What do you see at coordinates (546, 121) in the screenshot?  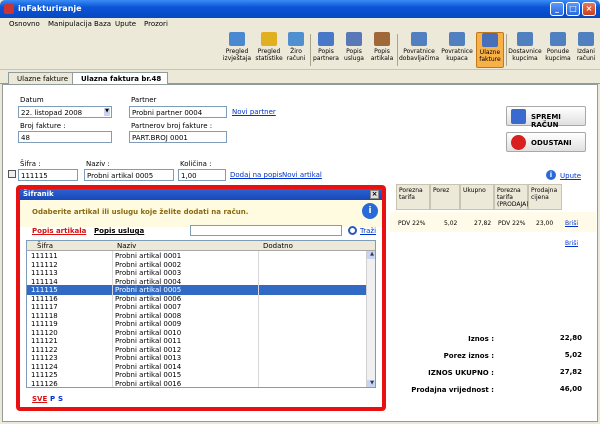 I see `spremi-label: SPREMI RAČUN` at bounding box center [546, 121].